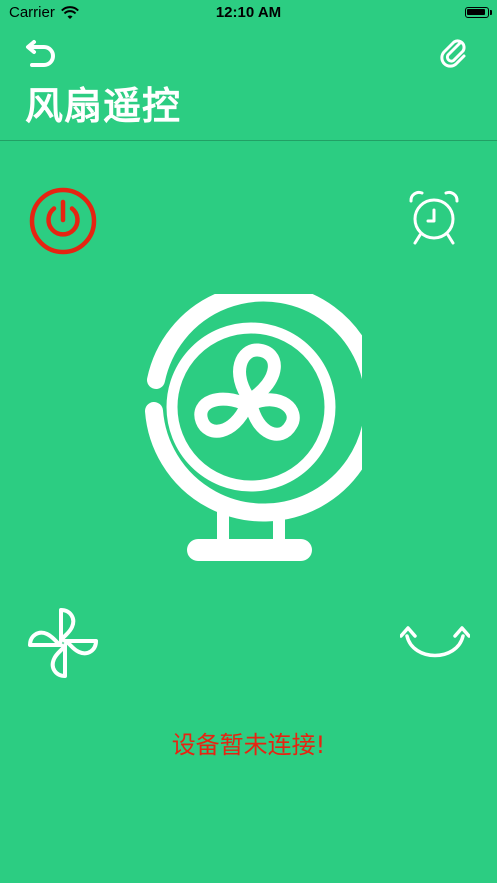  What do you see at coordinates (248, 84) in the screenshot?
I see `navigation-bar: 风扇遥控` at bounding box center [248, 84].